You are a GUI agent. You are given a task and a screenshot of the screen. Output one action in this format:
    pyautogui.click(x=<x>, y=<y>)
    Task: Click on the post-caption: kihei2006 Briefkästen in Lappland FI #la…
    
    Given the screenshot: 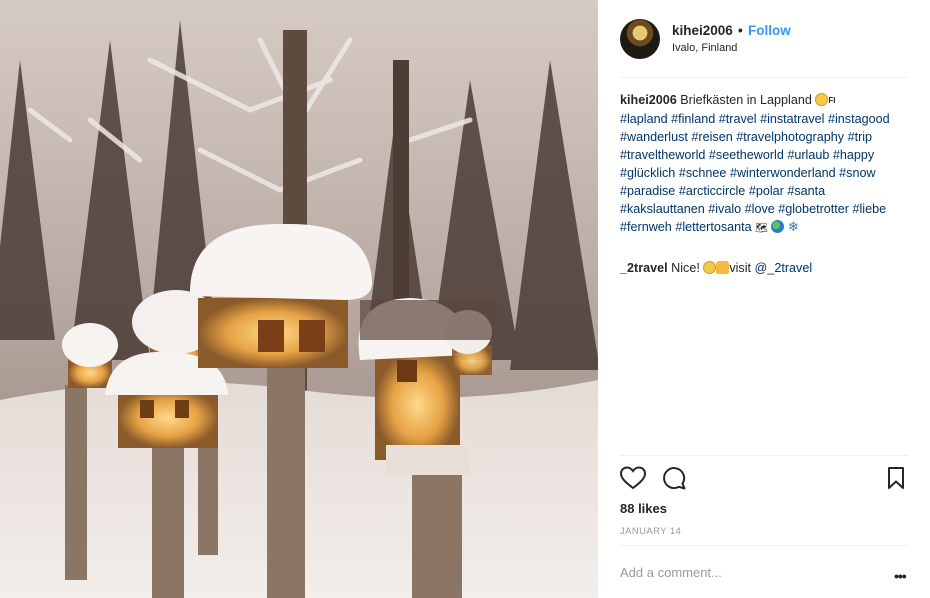 What is the action you would take?
    pyautogui.click(x=766, y=164)
    